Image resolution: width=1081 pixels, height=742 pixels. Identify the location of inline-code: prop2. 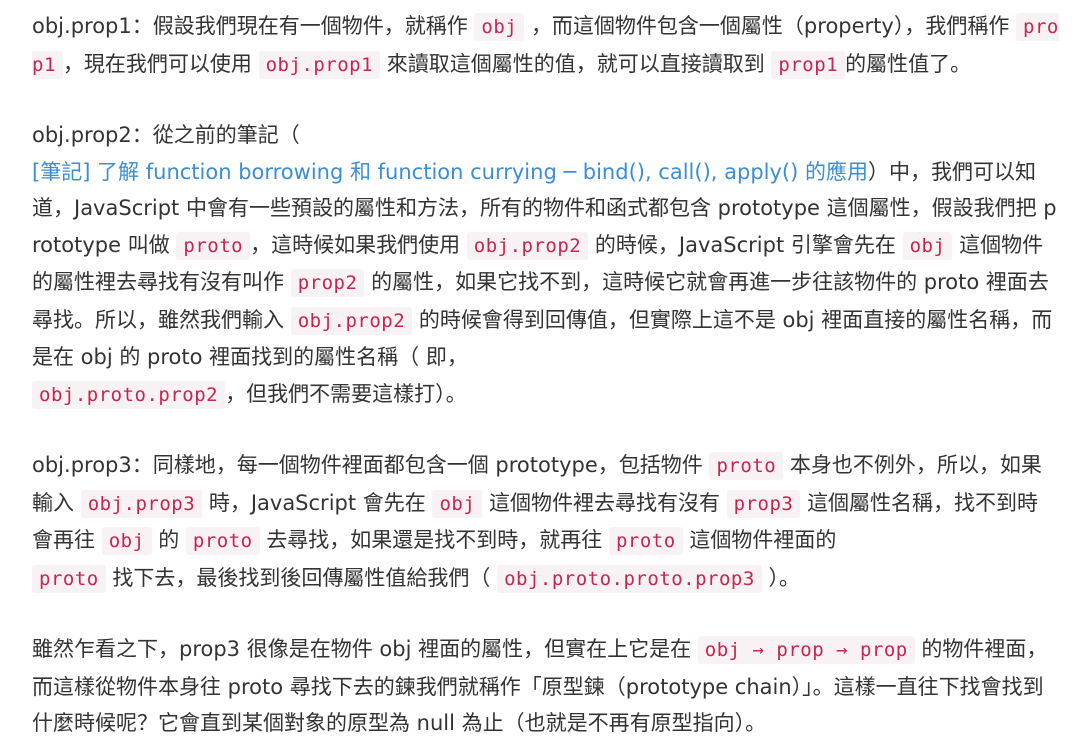
(327, 283).